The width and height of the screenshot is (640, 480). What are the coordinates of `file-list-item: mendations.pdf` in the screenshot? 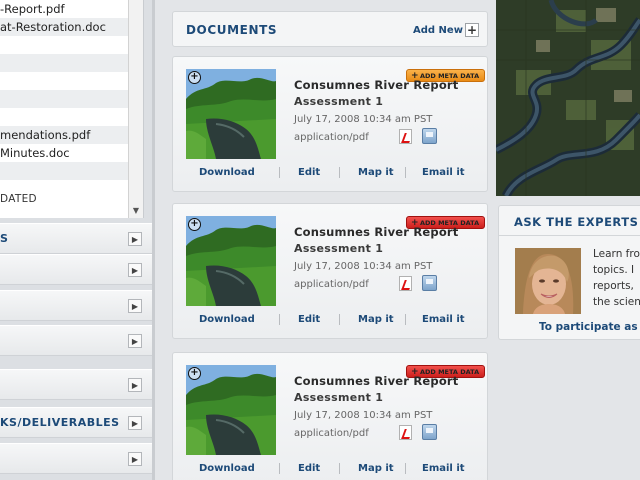 It's located at (71, 135).